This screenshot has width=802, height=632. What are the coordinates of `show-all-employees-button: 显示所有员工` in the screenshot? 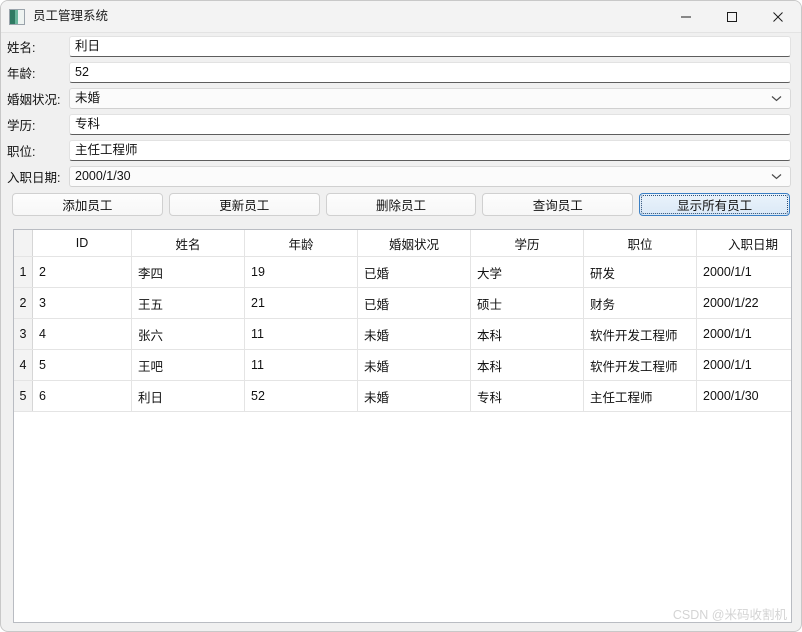 It's located at (714, 204).